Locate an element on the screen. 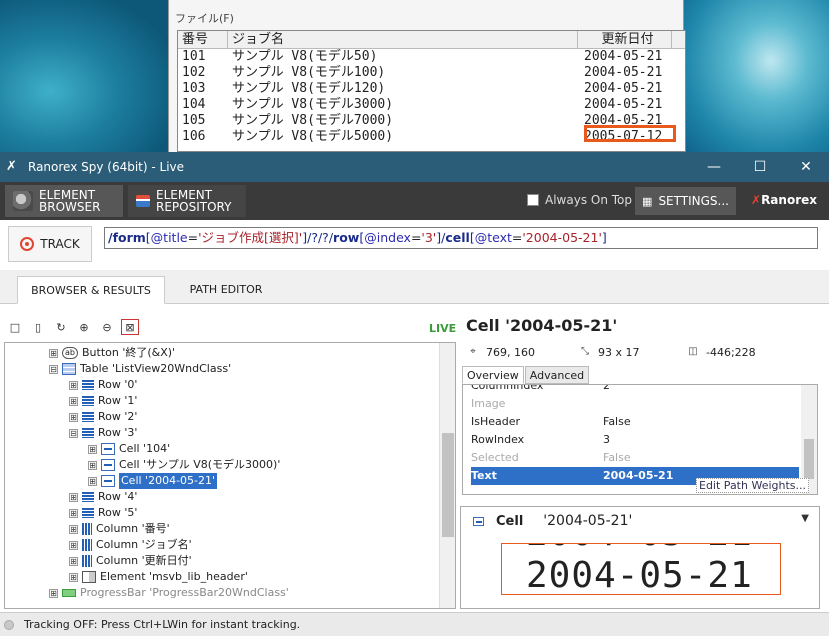  tree-node: ⊞ Row '4' is located at coordinates (103, 497).